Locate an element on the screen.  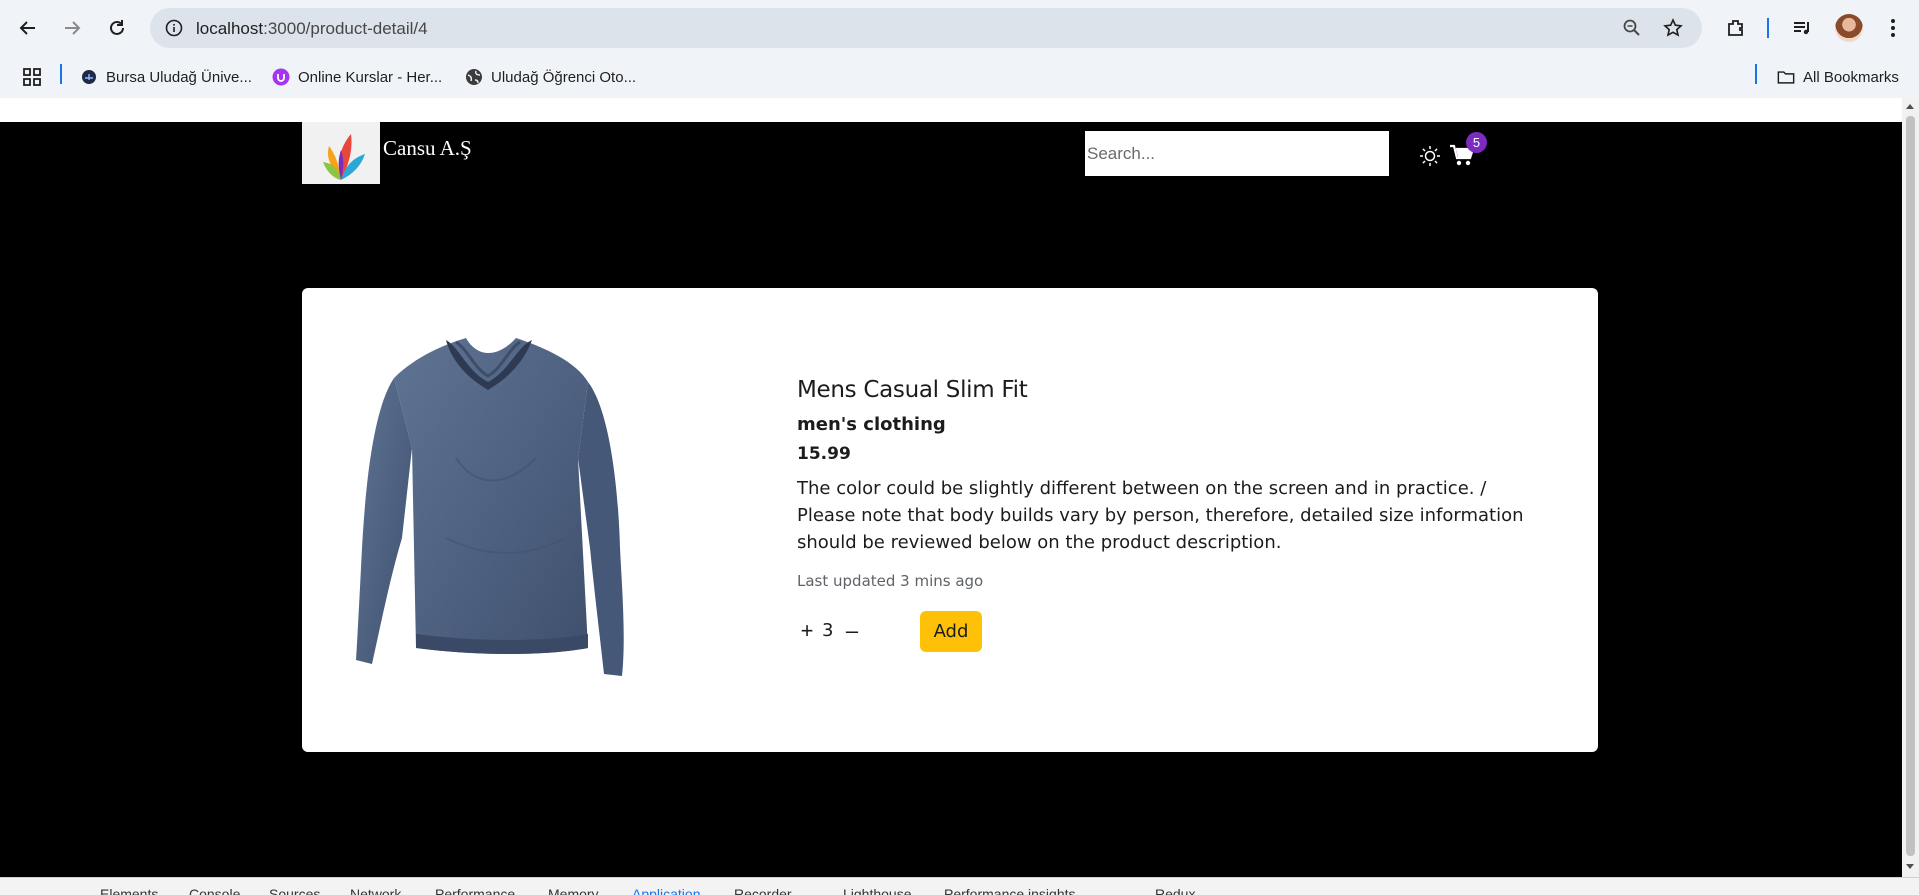
menu-kebab-icon is located at coordinates (1893, 28).